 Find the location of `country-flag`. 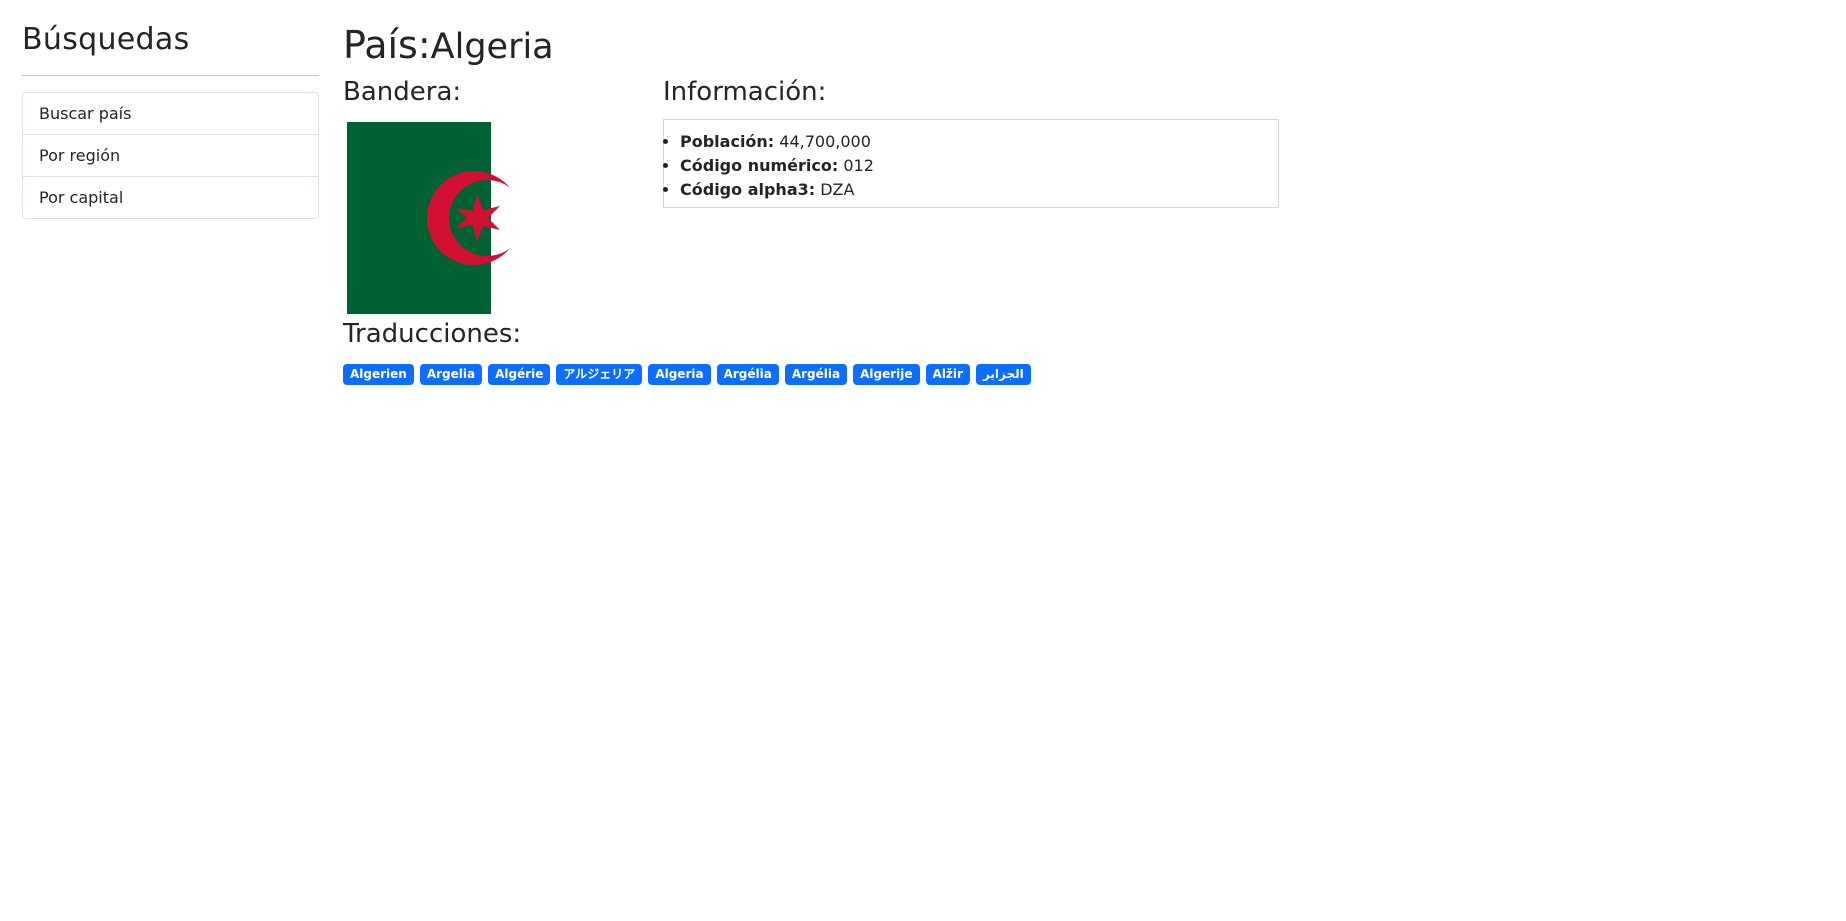

country-flag is located at coordinates (443, 220).